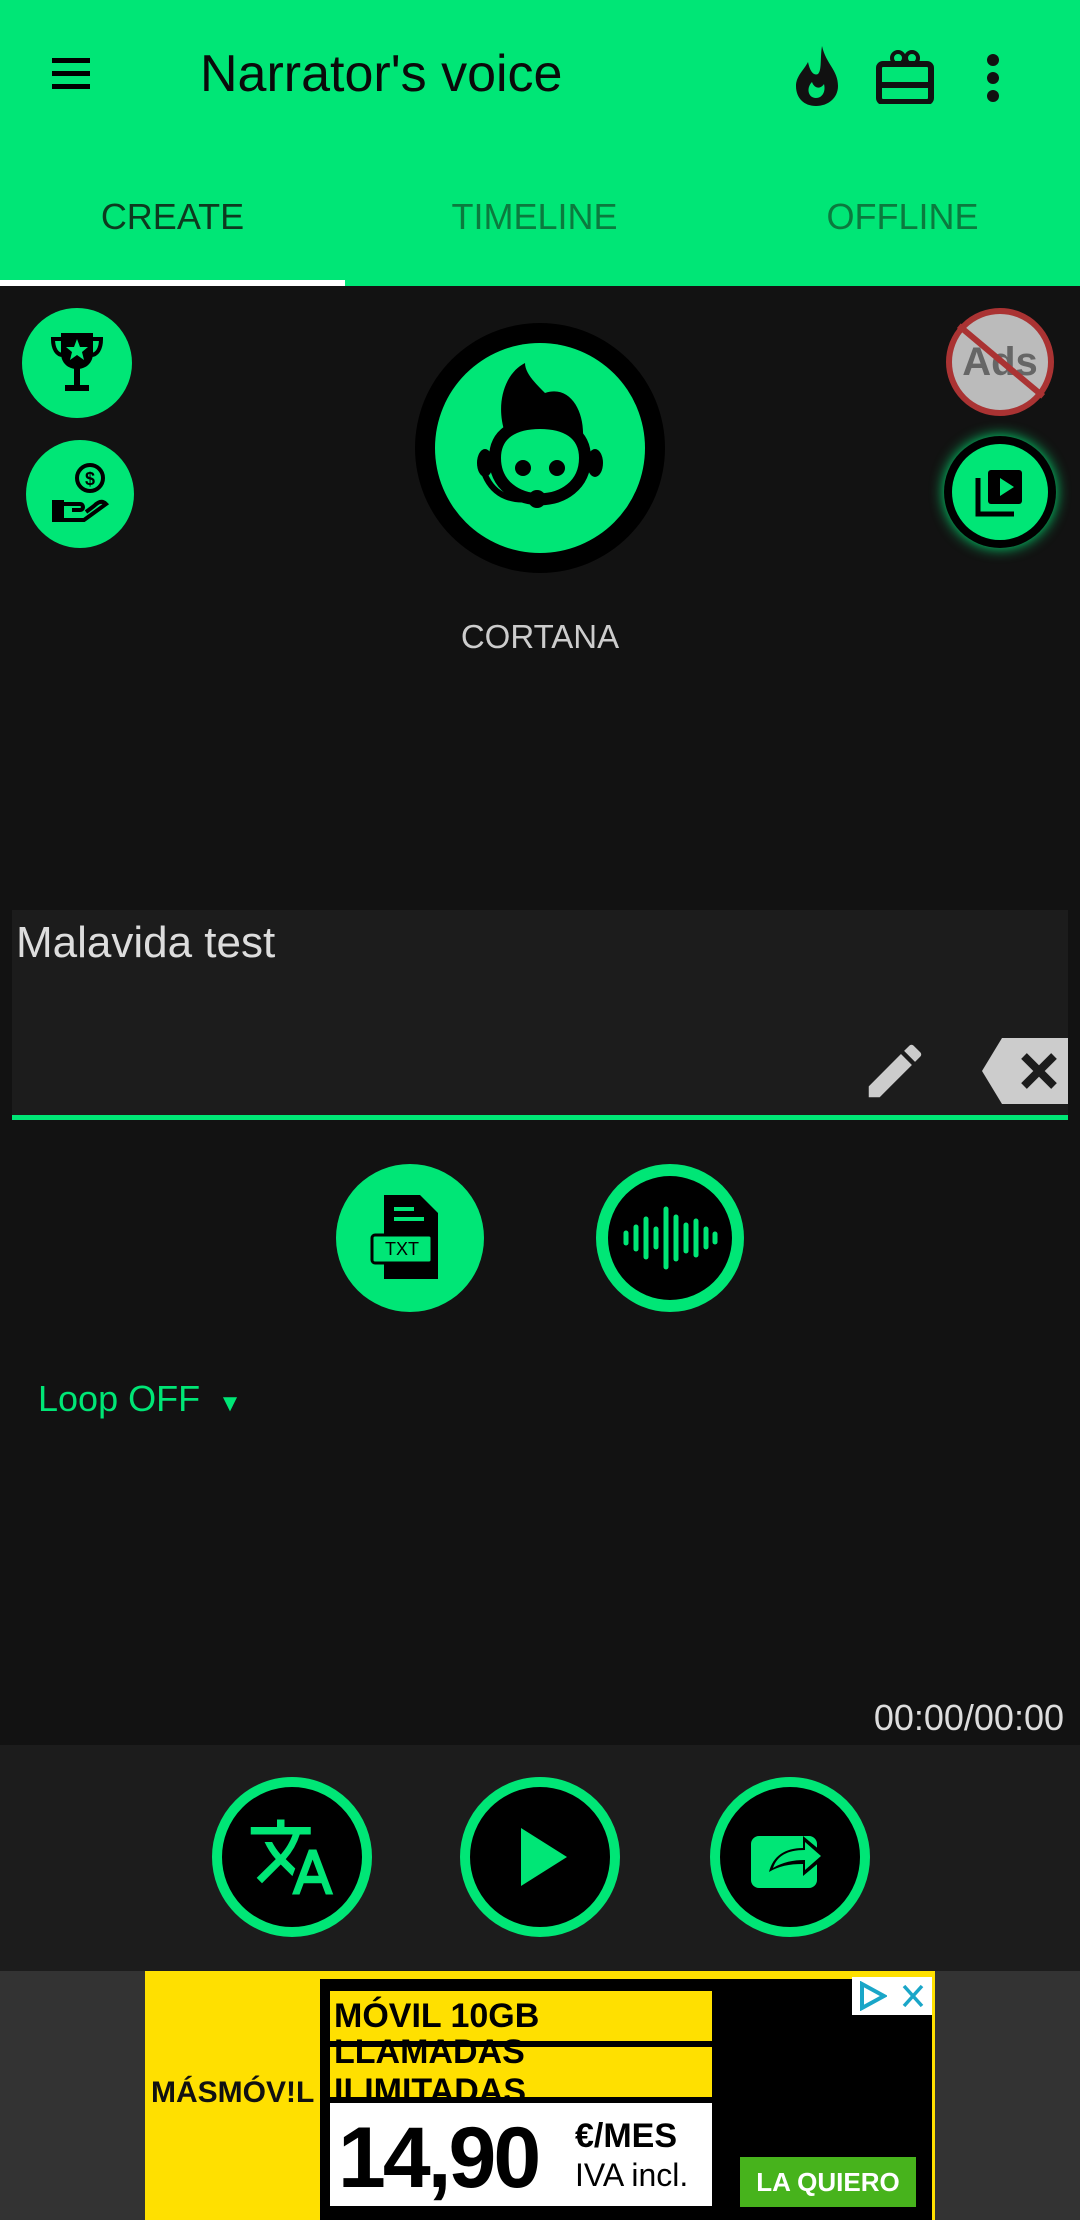 The image size is (1080, 2220). Describe the element at coordinates (172, 283) in the screenshot. I see `tab-indicator` at that location.